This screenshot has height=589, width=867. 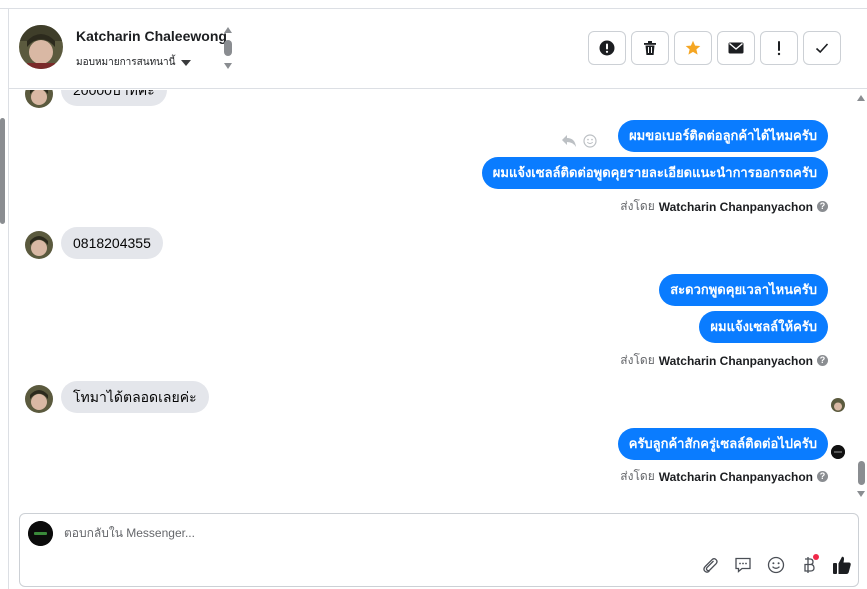 I want to click on outgoing-message: สะดวกพูดคุยเวลาไหนครับ, so click(x=743, y=290).